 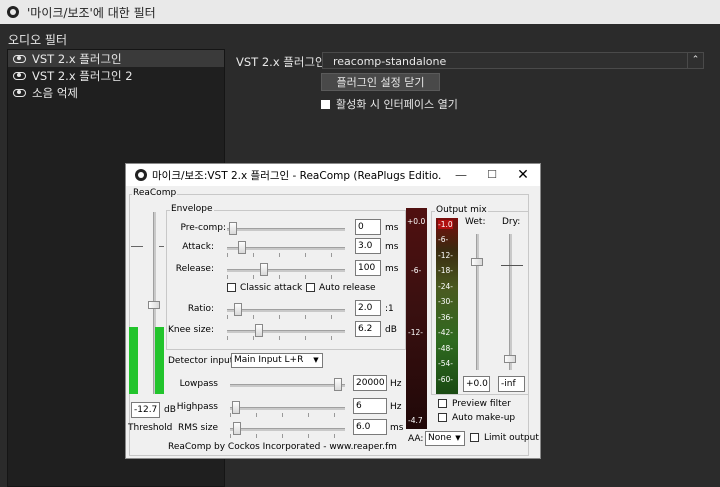 What do you see at coordinates (337, 384) in the screenshot?
I see `lowpass-slider-thumb` at bounding box center [337, 384].